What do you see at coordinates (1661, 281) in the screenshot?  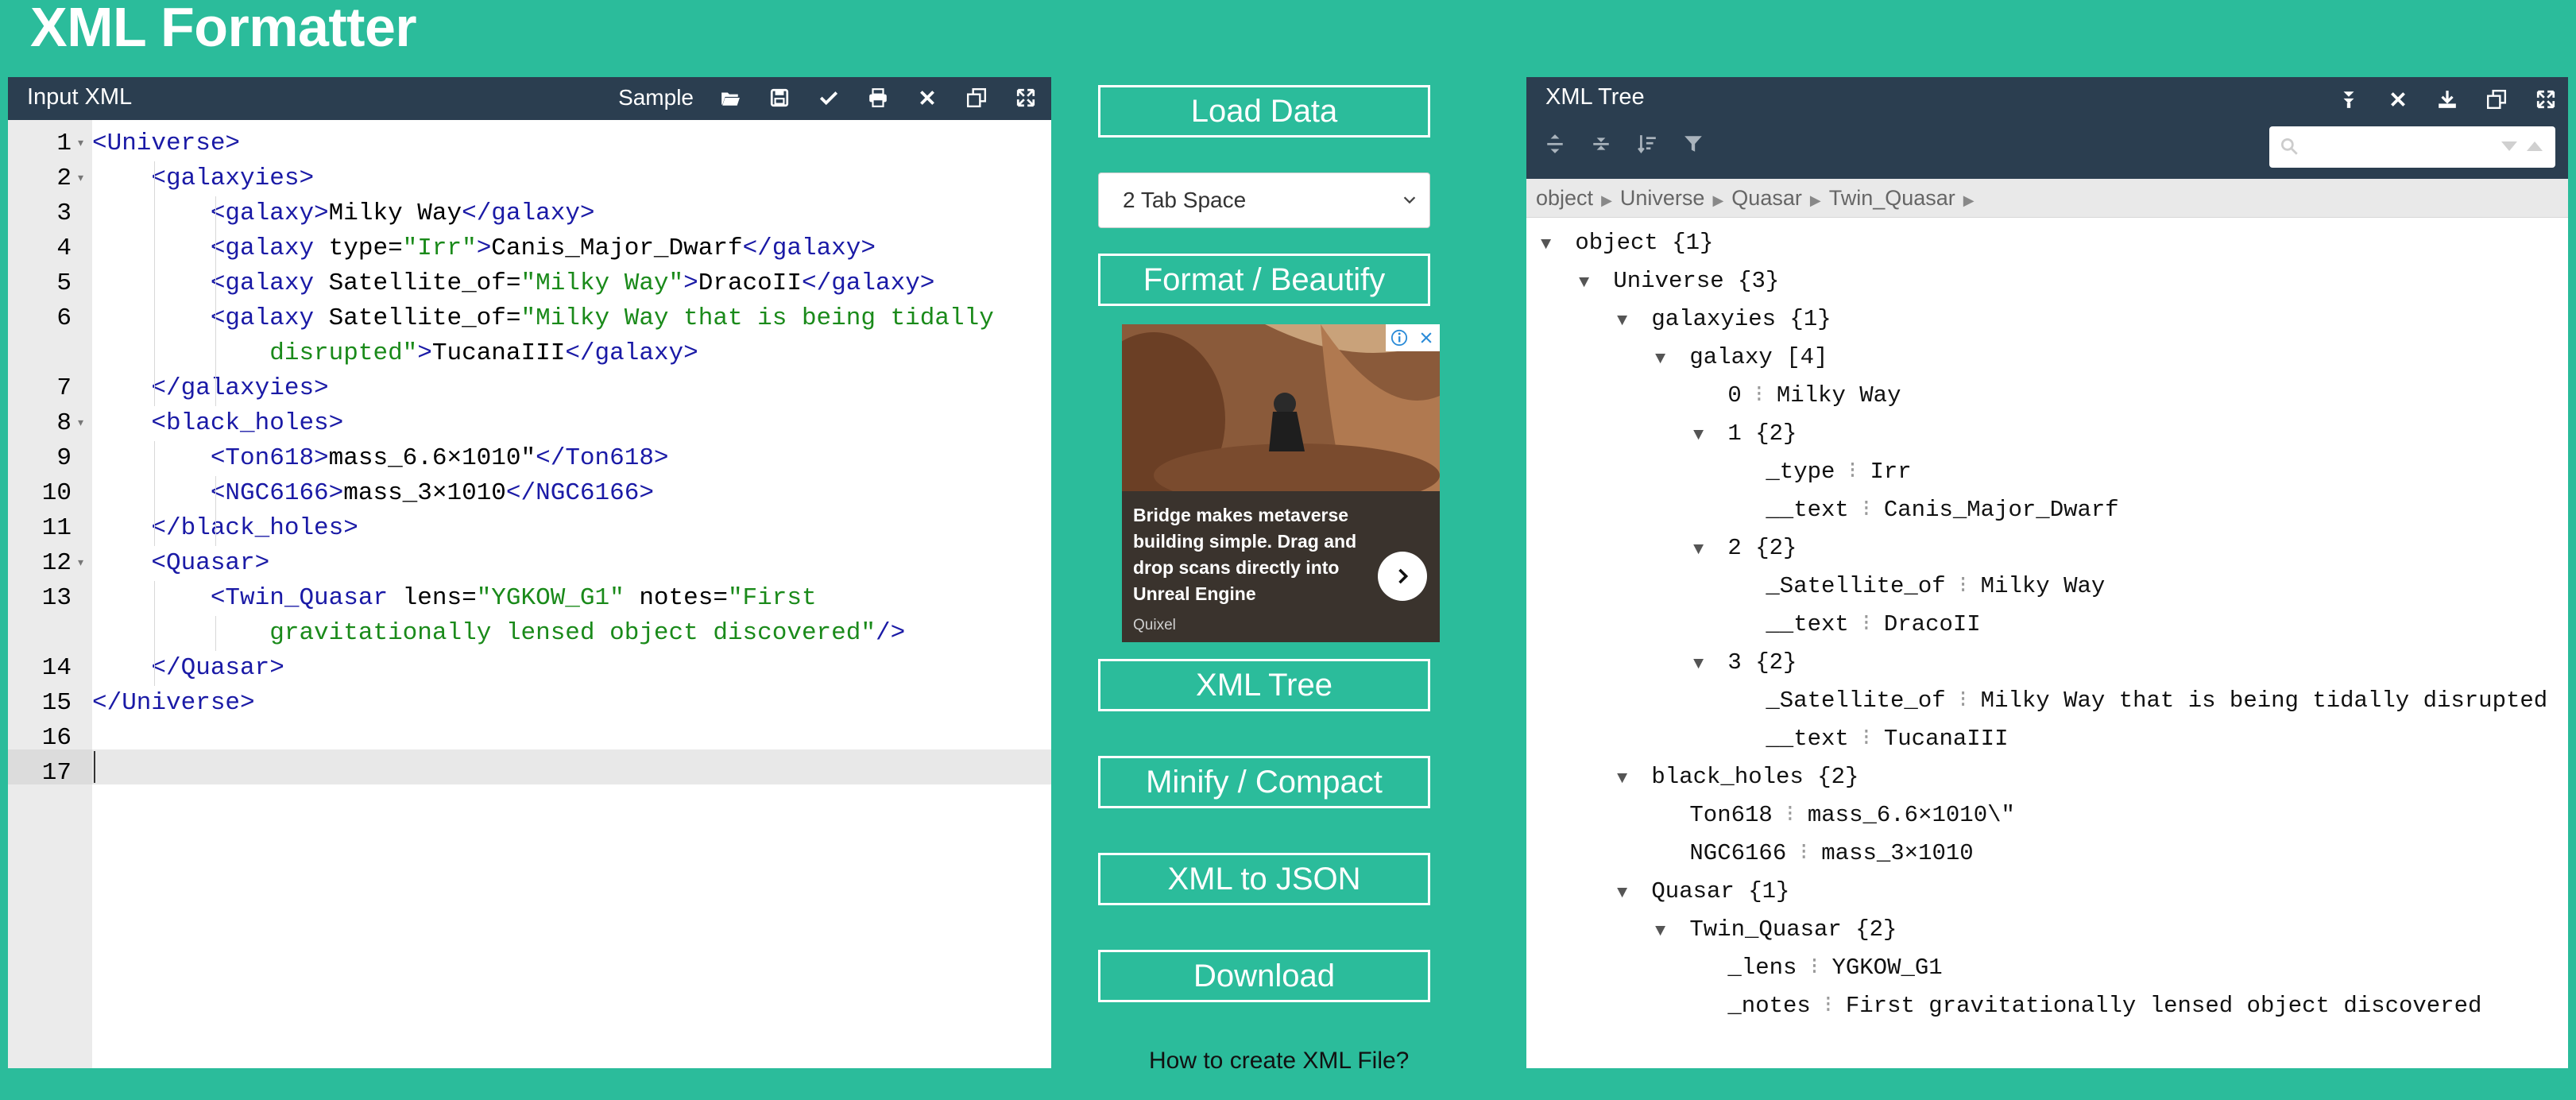 I see `tree-node-key: Universe` at bounding box center [1661, 281].